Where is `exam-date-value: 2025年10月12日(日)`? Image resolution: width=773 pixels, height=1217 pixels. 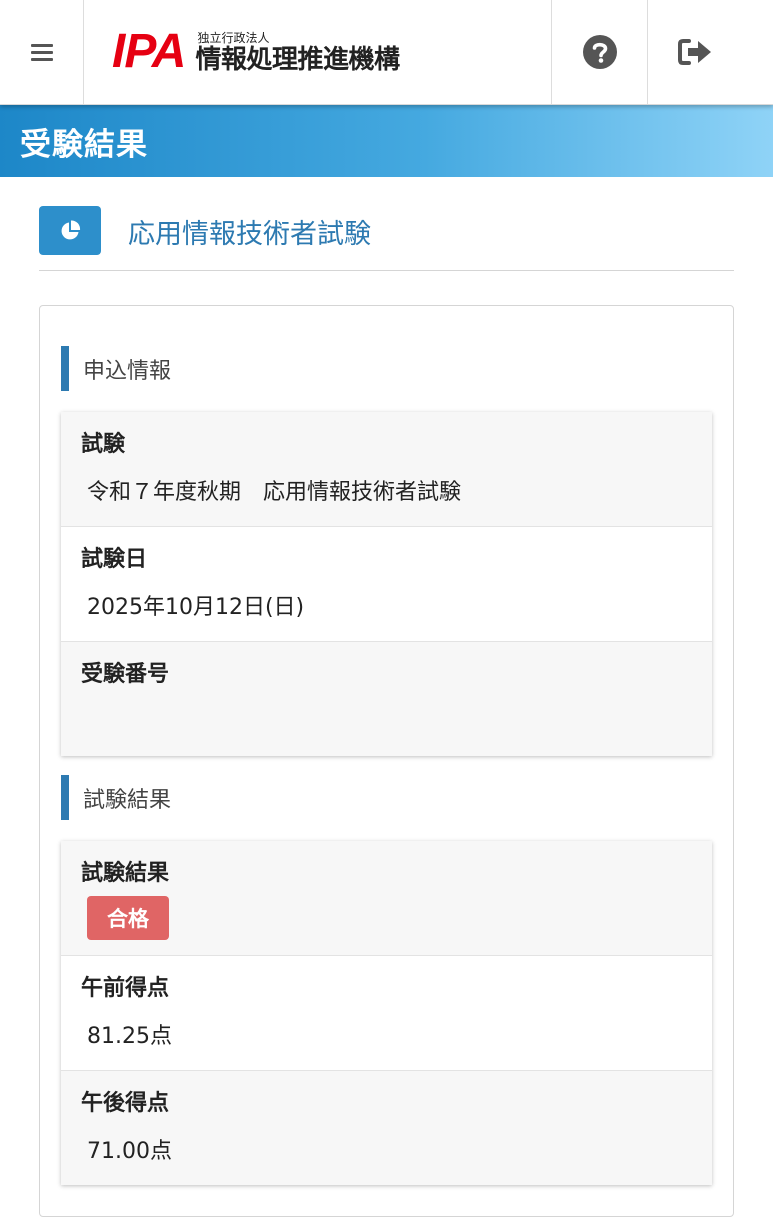 exam-date-value: 2025年10月12日(日) is located at coordinates (196, 607).